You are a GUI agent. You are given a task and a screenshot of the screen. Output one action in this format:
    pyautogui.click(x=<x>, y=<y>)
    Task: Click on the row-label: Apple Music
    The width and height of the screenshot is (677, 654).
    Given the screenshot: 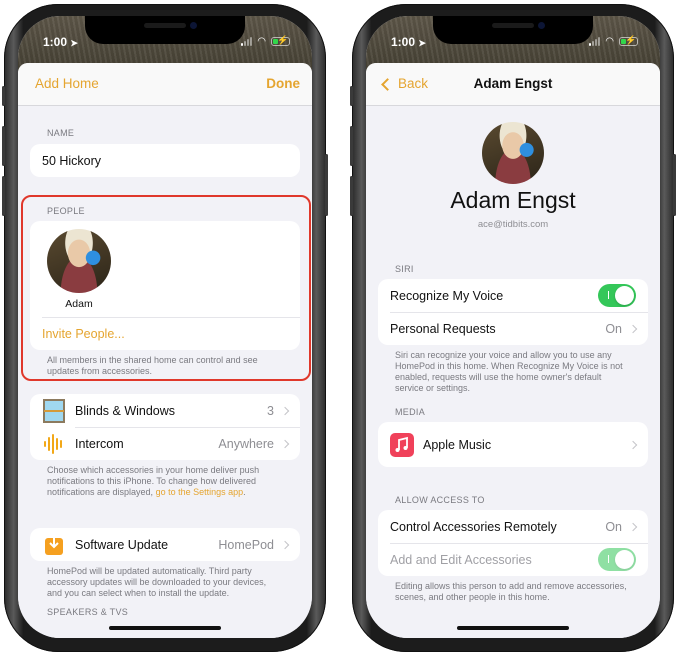 What is the action you would take?
    pyautogui.click(x=457, y=444)
    